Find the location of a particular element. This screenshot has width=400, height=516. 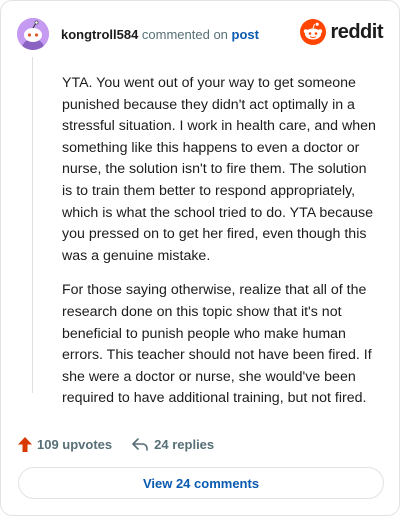

reddit-logo: reddit is located at coordinates (341, 32).